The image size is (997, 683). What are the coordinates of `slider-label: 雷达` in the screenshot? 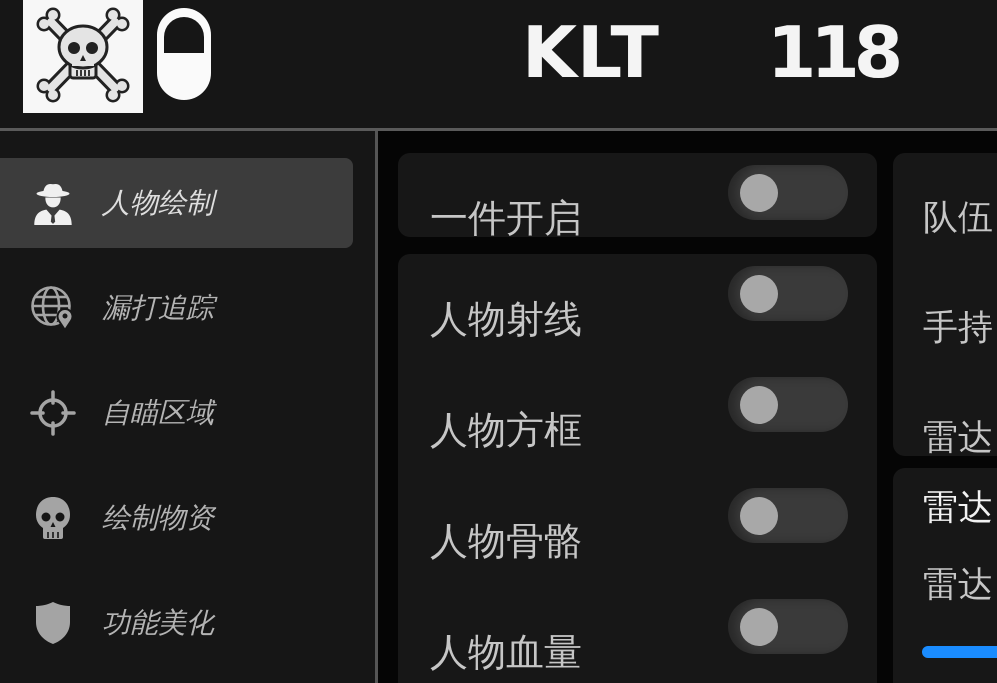 It's located at (958, 585).